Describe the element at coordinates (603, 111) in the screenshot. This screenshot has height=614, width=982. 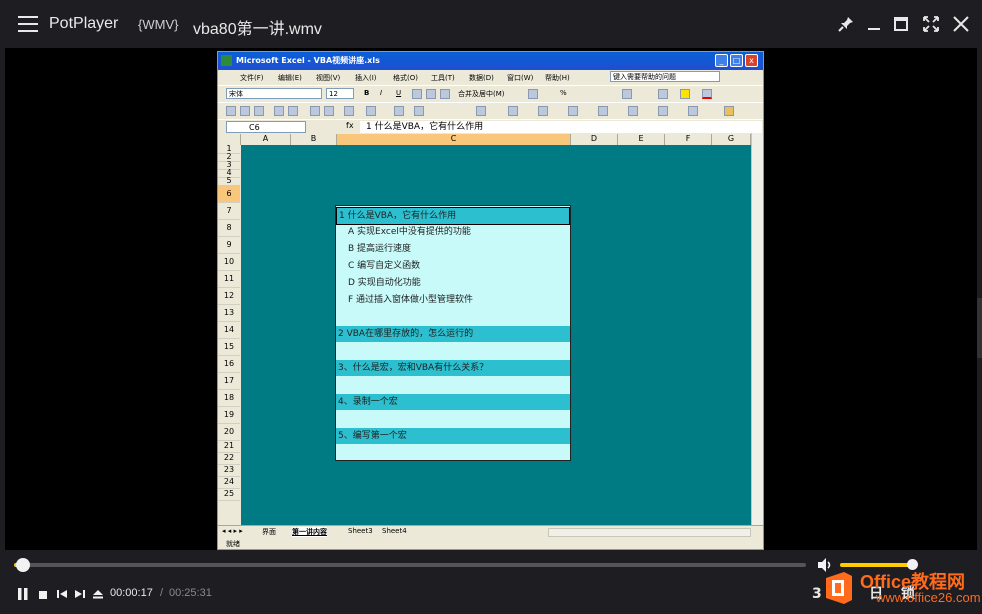
I see `button-control-icon` at that location.